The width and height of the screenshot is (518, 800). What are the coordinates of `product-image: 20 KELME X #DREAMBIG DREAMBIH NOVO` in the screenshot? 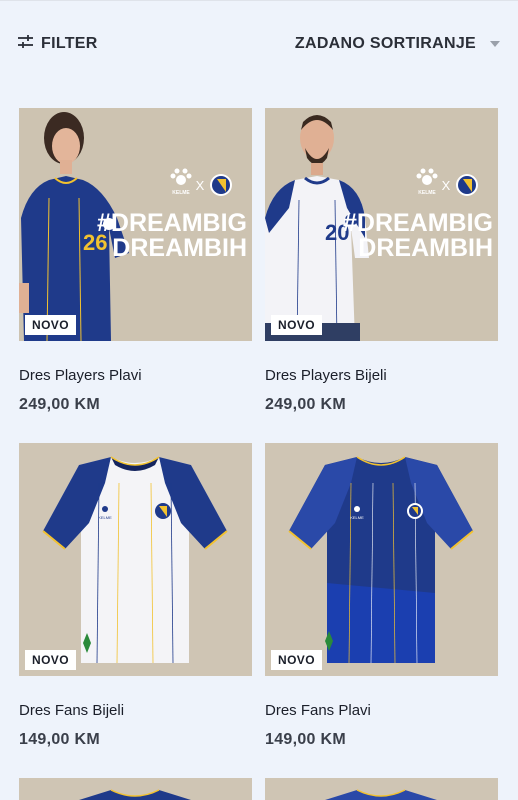 It's located at (381, 224).